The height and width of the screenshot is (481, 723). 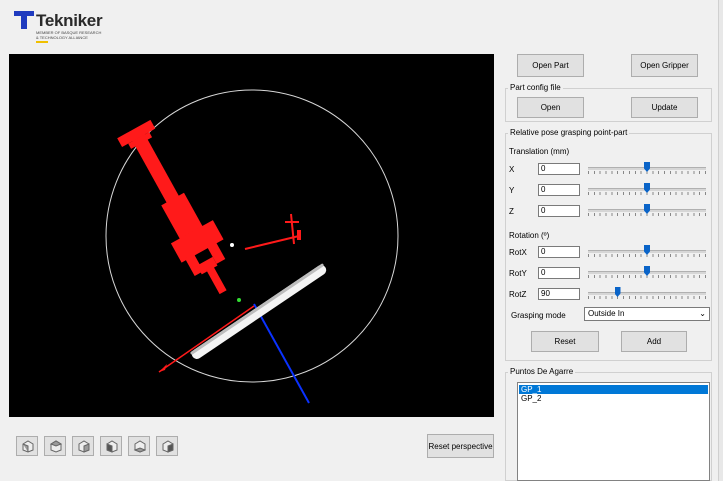 I want to click on grasping-mode-value: Outside In, so click(x=606, y=313).